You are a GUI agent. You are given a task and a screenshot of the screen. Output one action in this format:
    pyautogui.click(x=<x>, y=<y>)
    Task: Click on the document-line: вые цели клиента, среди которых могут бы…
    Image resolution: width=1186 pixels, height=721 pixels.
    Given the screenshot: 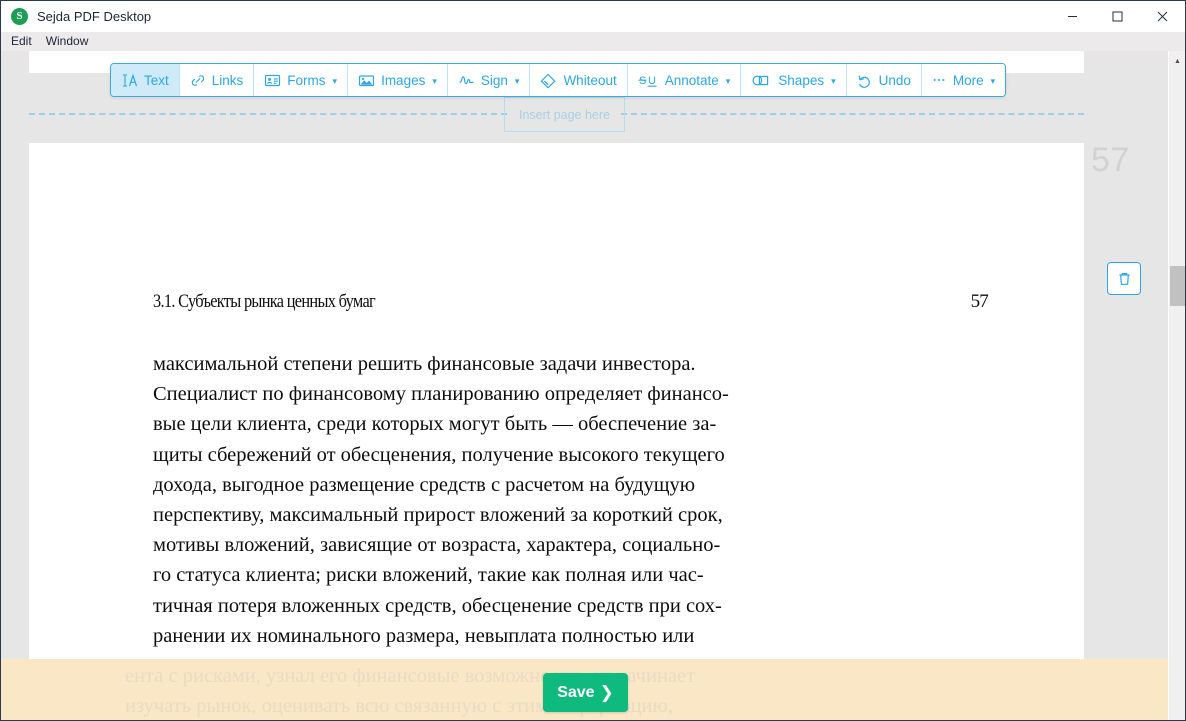 What is the action you would take?
    pyautogui.click(x=570, y=424)
    